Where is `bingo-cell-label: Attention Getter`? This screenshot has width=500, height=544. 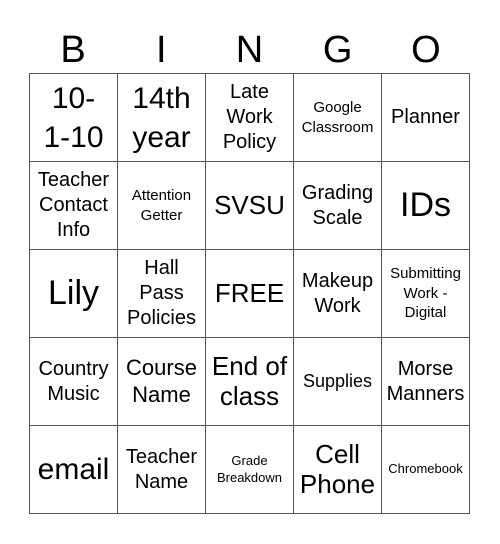
bingo-cell-label: Attention Getter is located at coordinates (161, 205).